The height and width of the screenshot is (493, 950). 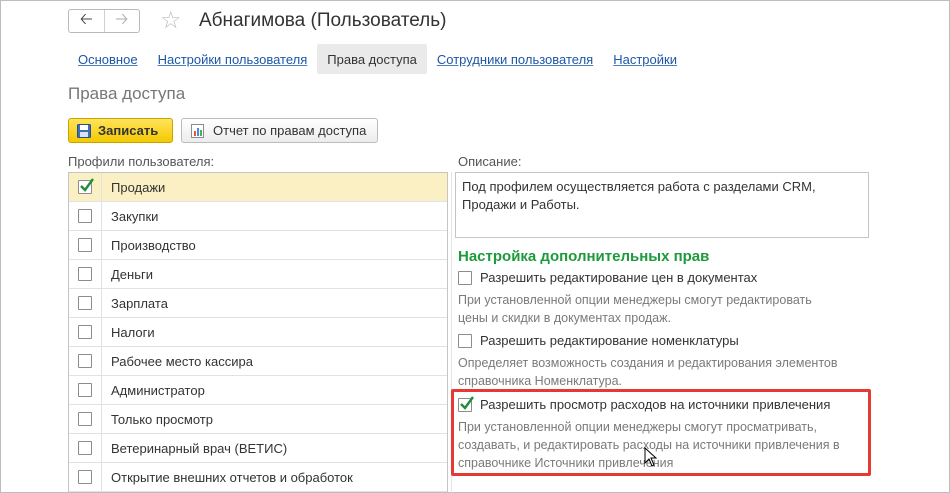 What do you see at coordinates (258, 274) in the screenshot?
I see `list-item: Деньги` at bounding box center [258, 274].